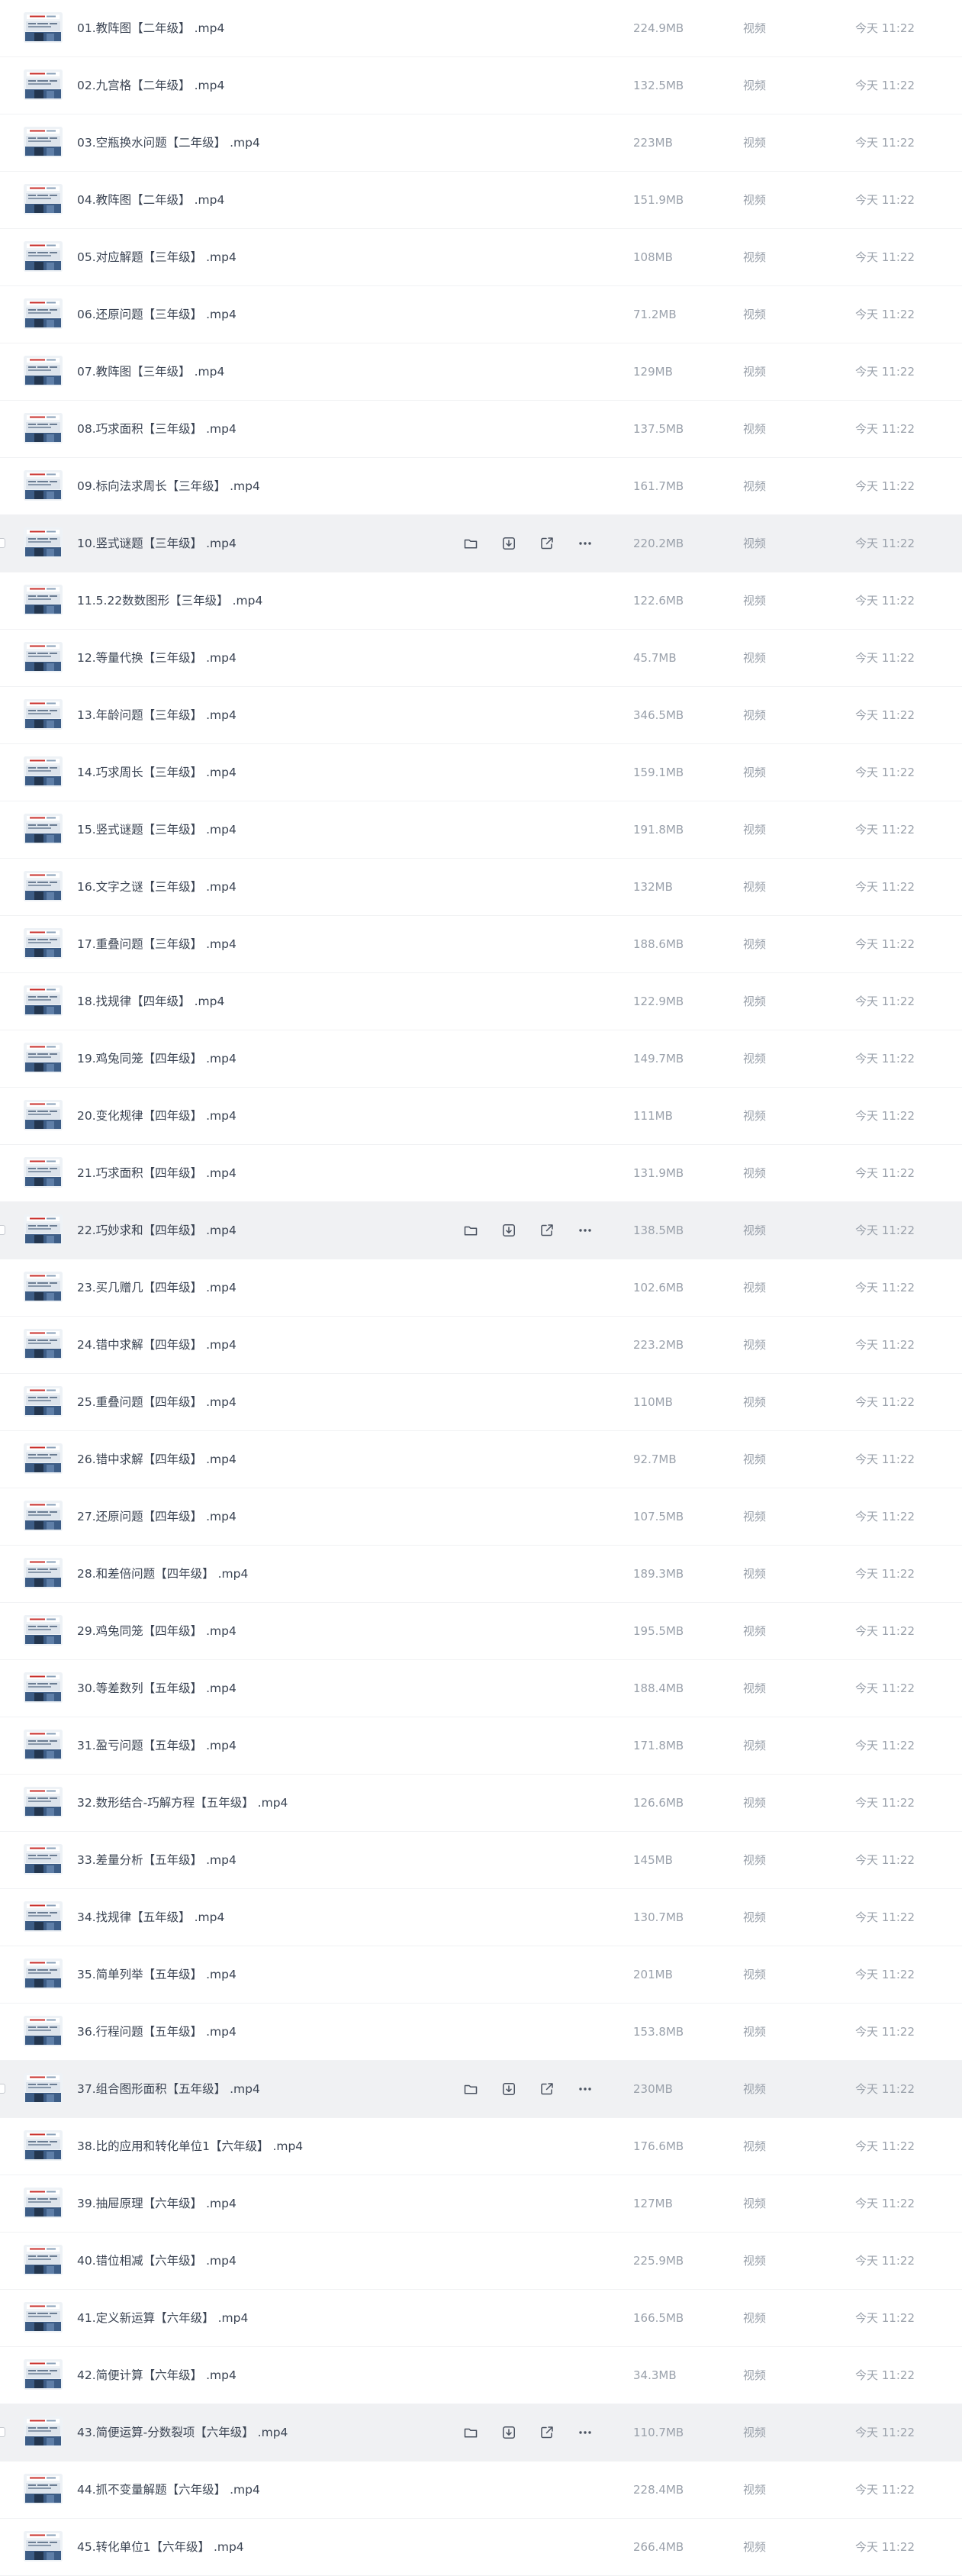  I want to click on file-name: 36.行程问题【五年级】 .mp4, so click(156, 2032).